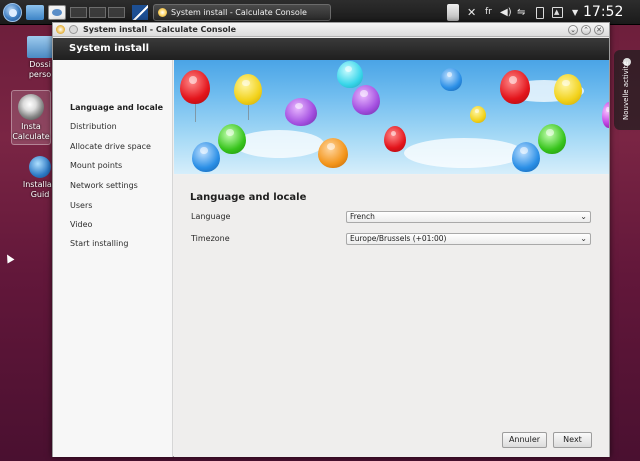  What do you see at coordinates (350, 74) in the screenshot?
I see `balloon-cyan` at bounding box center [350, 74].